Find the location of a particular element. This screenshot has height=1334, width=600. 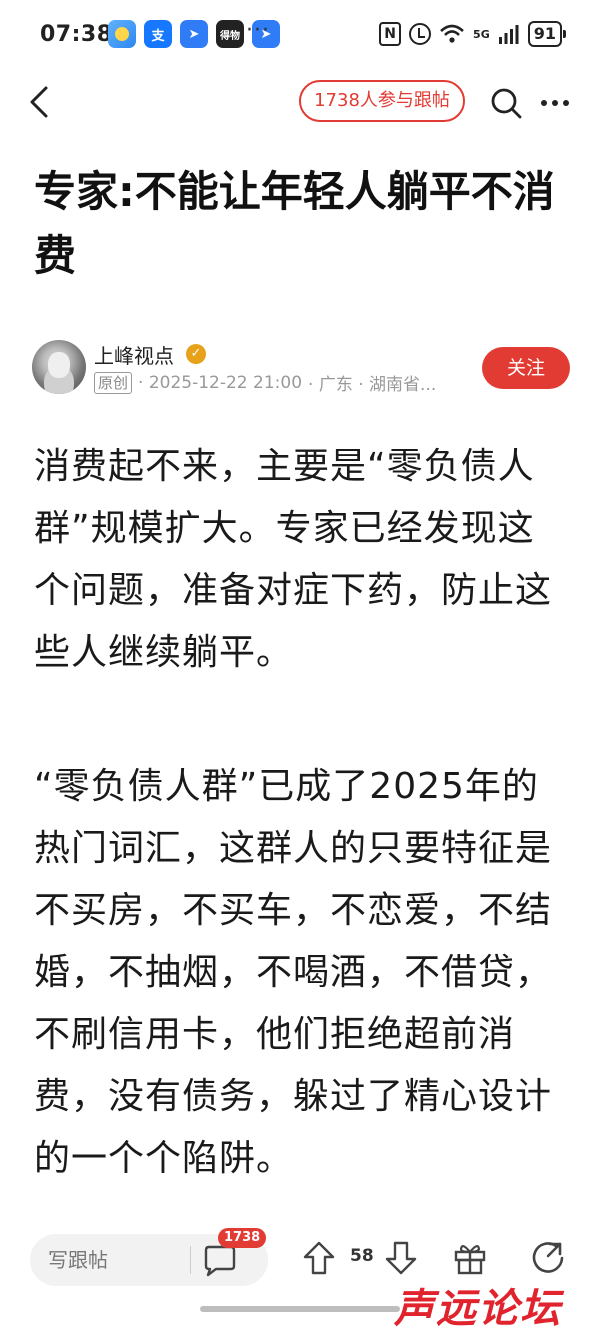

comment-placeholder: 写跟帖 is located at coordinates (78, 1260).